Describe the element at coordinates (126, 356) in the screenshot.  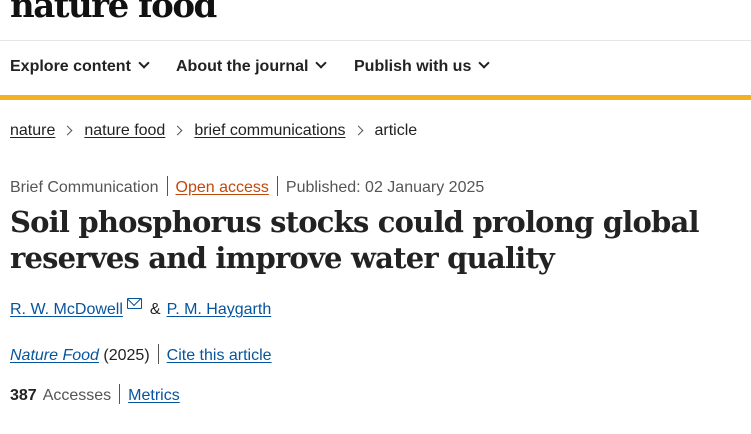
I see `publication-year: (2025)` at that location.